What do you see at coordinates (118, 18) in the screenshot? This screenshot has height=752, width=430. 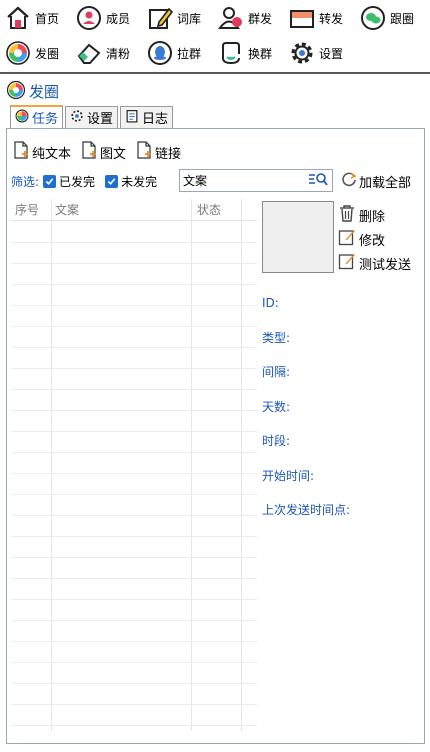 I see `toolbar-member-label: 成员` at bounding box center [118, 18].